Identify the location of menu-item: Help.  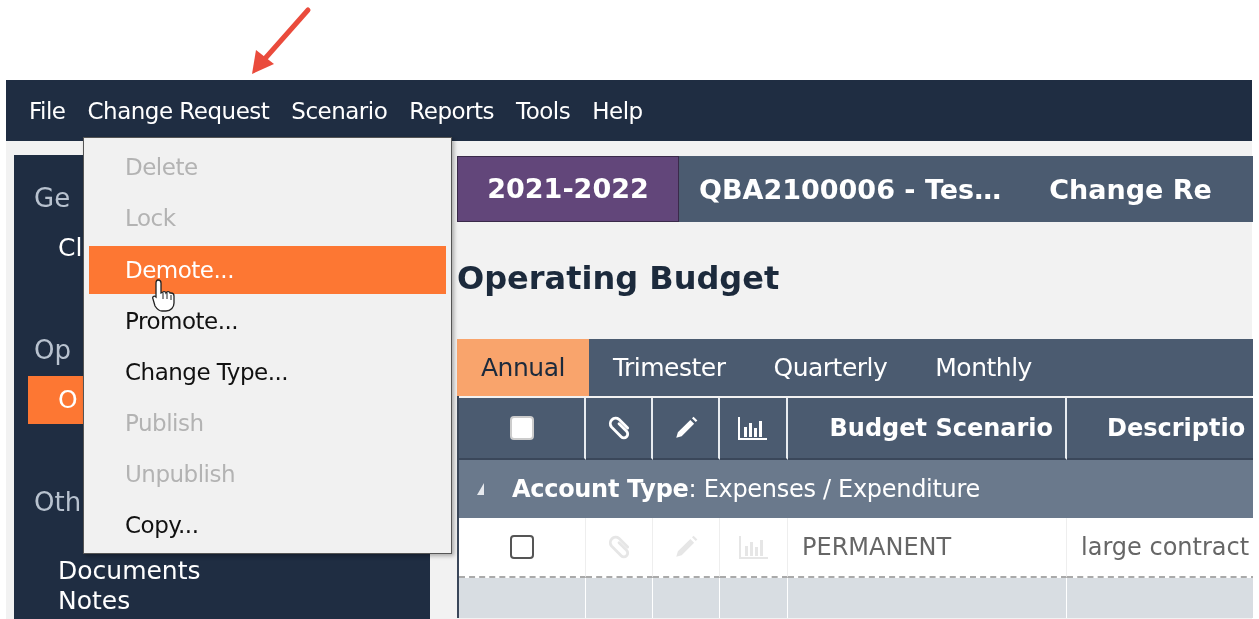
(617, 110).